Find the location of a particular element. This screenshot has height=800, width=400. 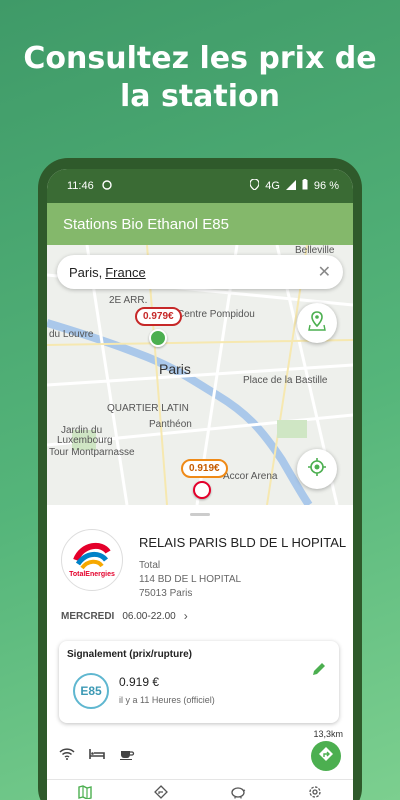

map-pin-icon is located at coordinates (317, 323).